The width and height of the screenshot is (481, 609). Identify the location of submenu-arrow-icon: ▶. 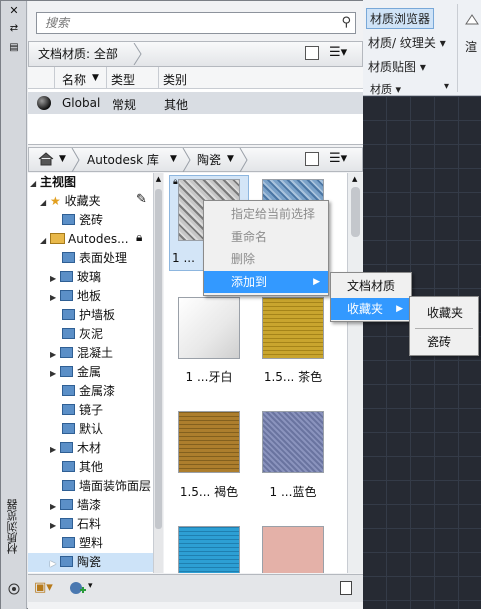
(316, 282).